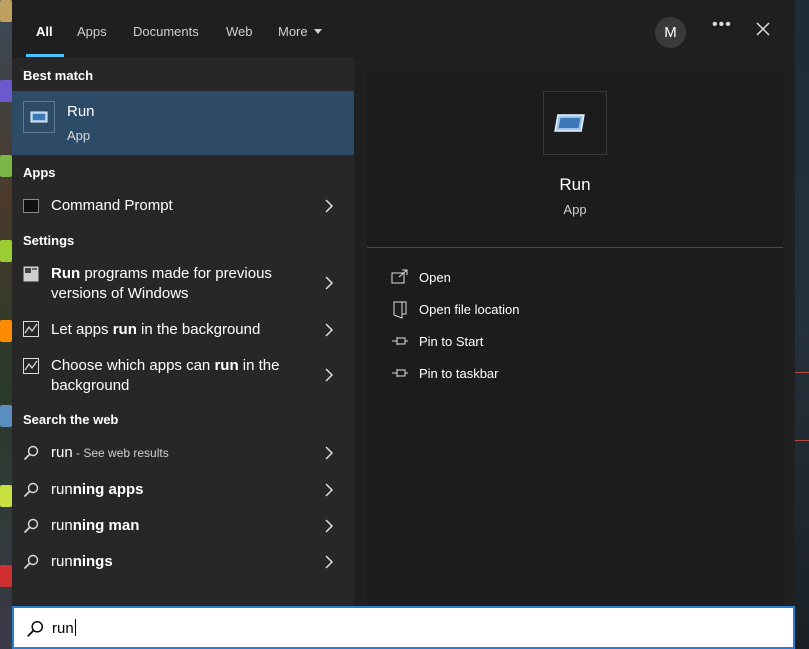 Image resolution: width=809 pixels, height=649 pixels. I want to click on label-pre: Let apps, so click(82, 329).